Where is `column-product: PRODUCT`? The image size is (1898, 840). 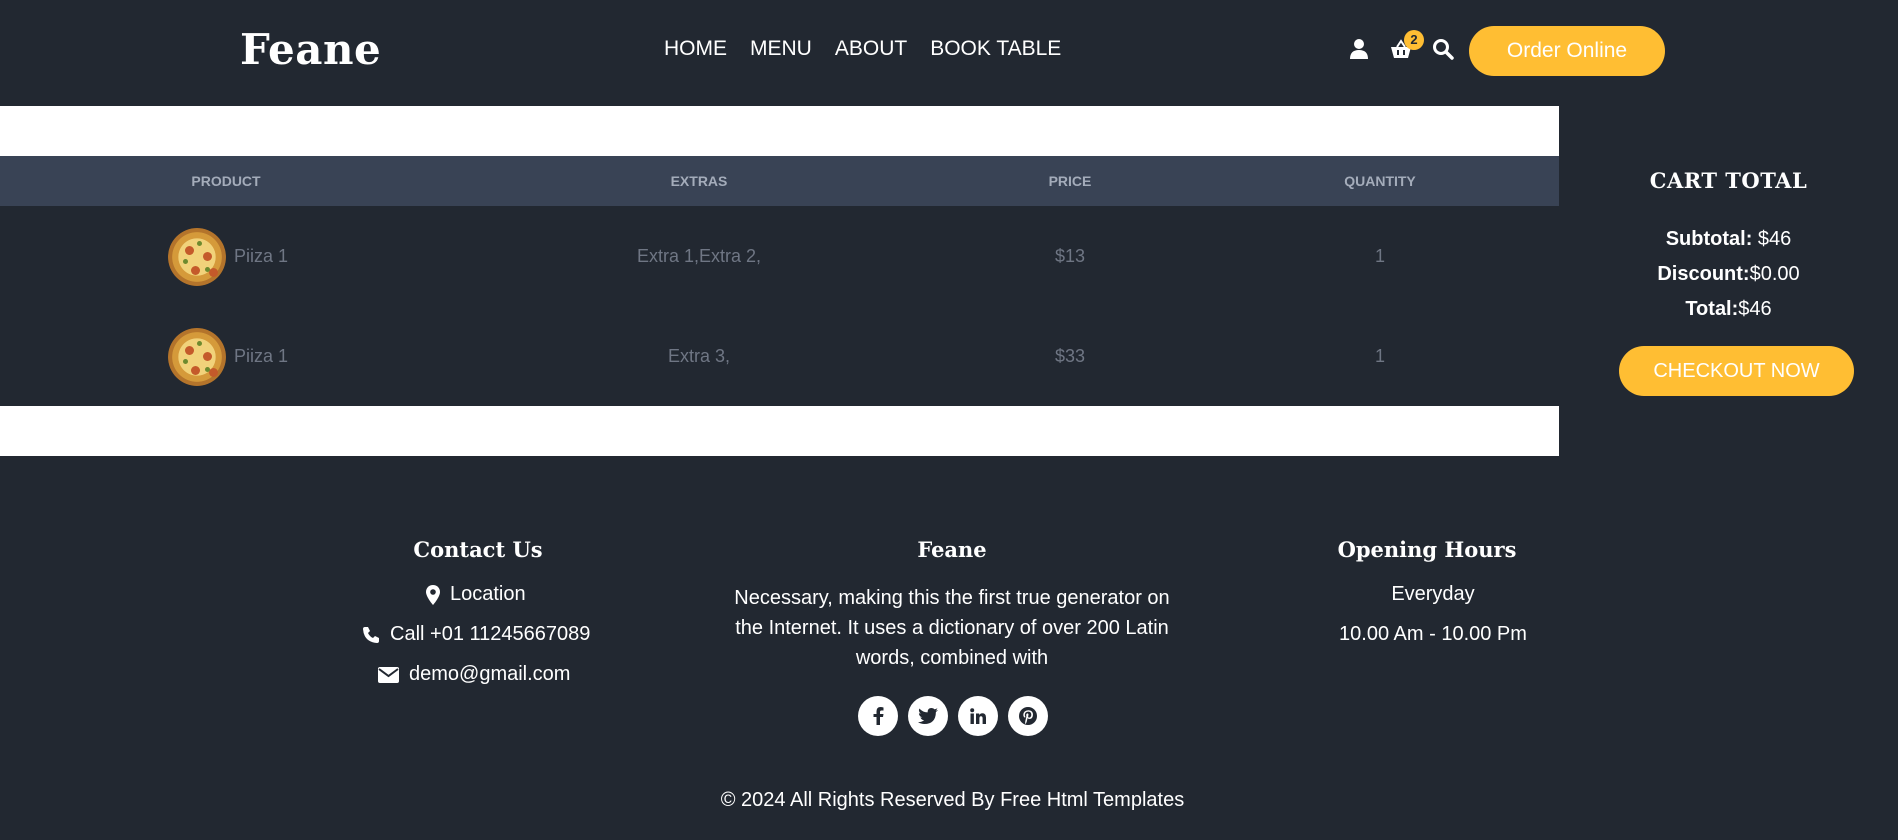 column-product: PRODUCT is located at coordinates (226, 181).